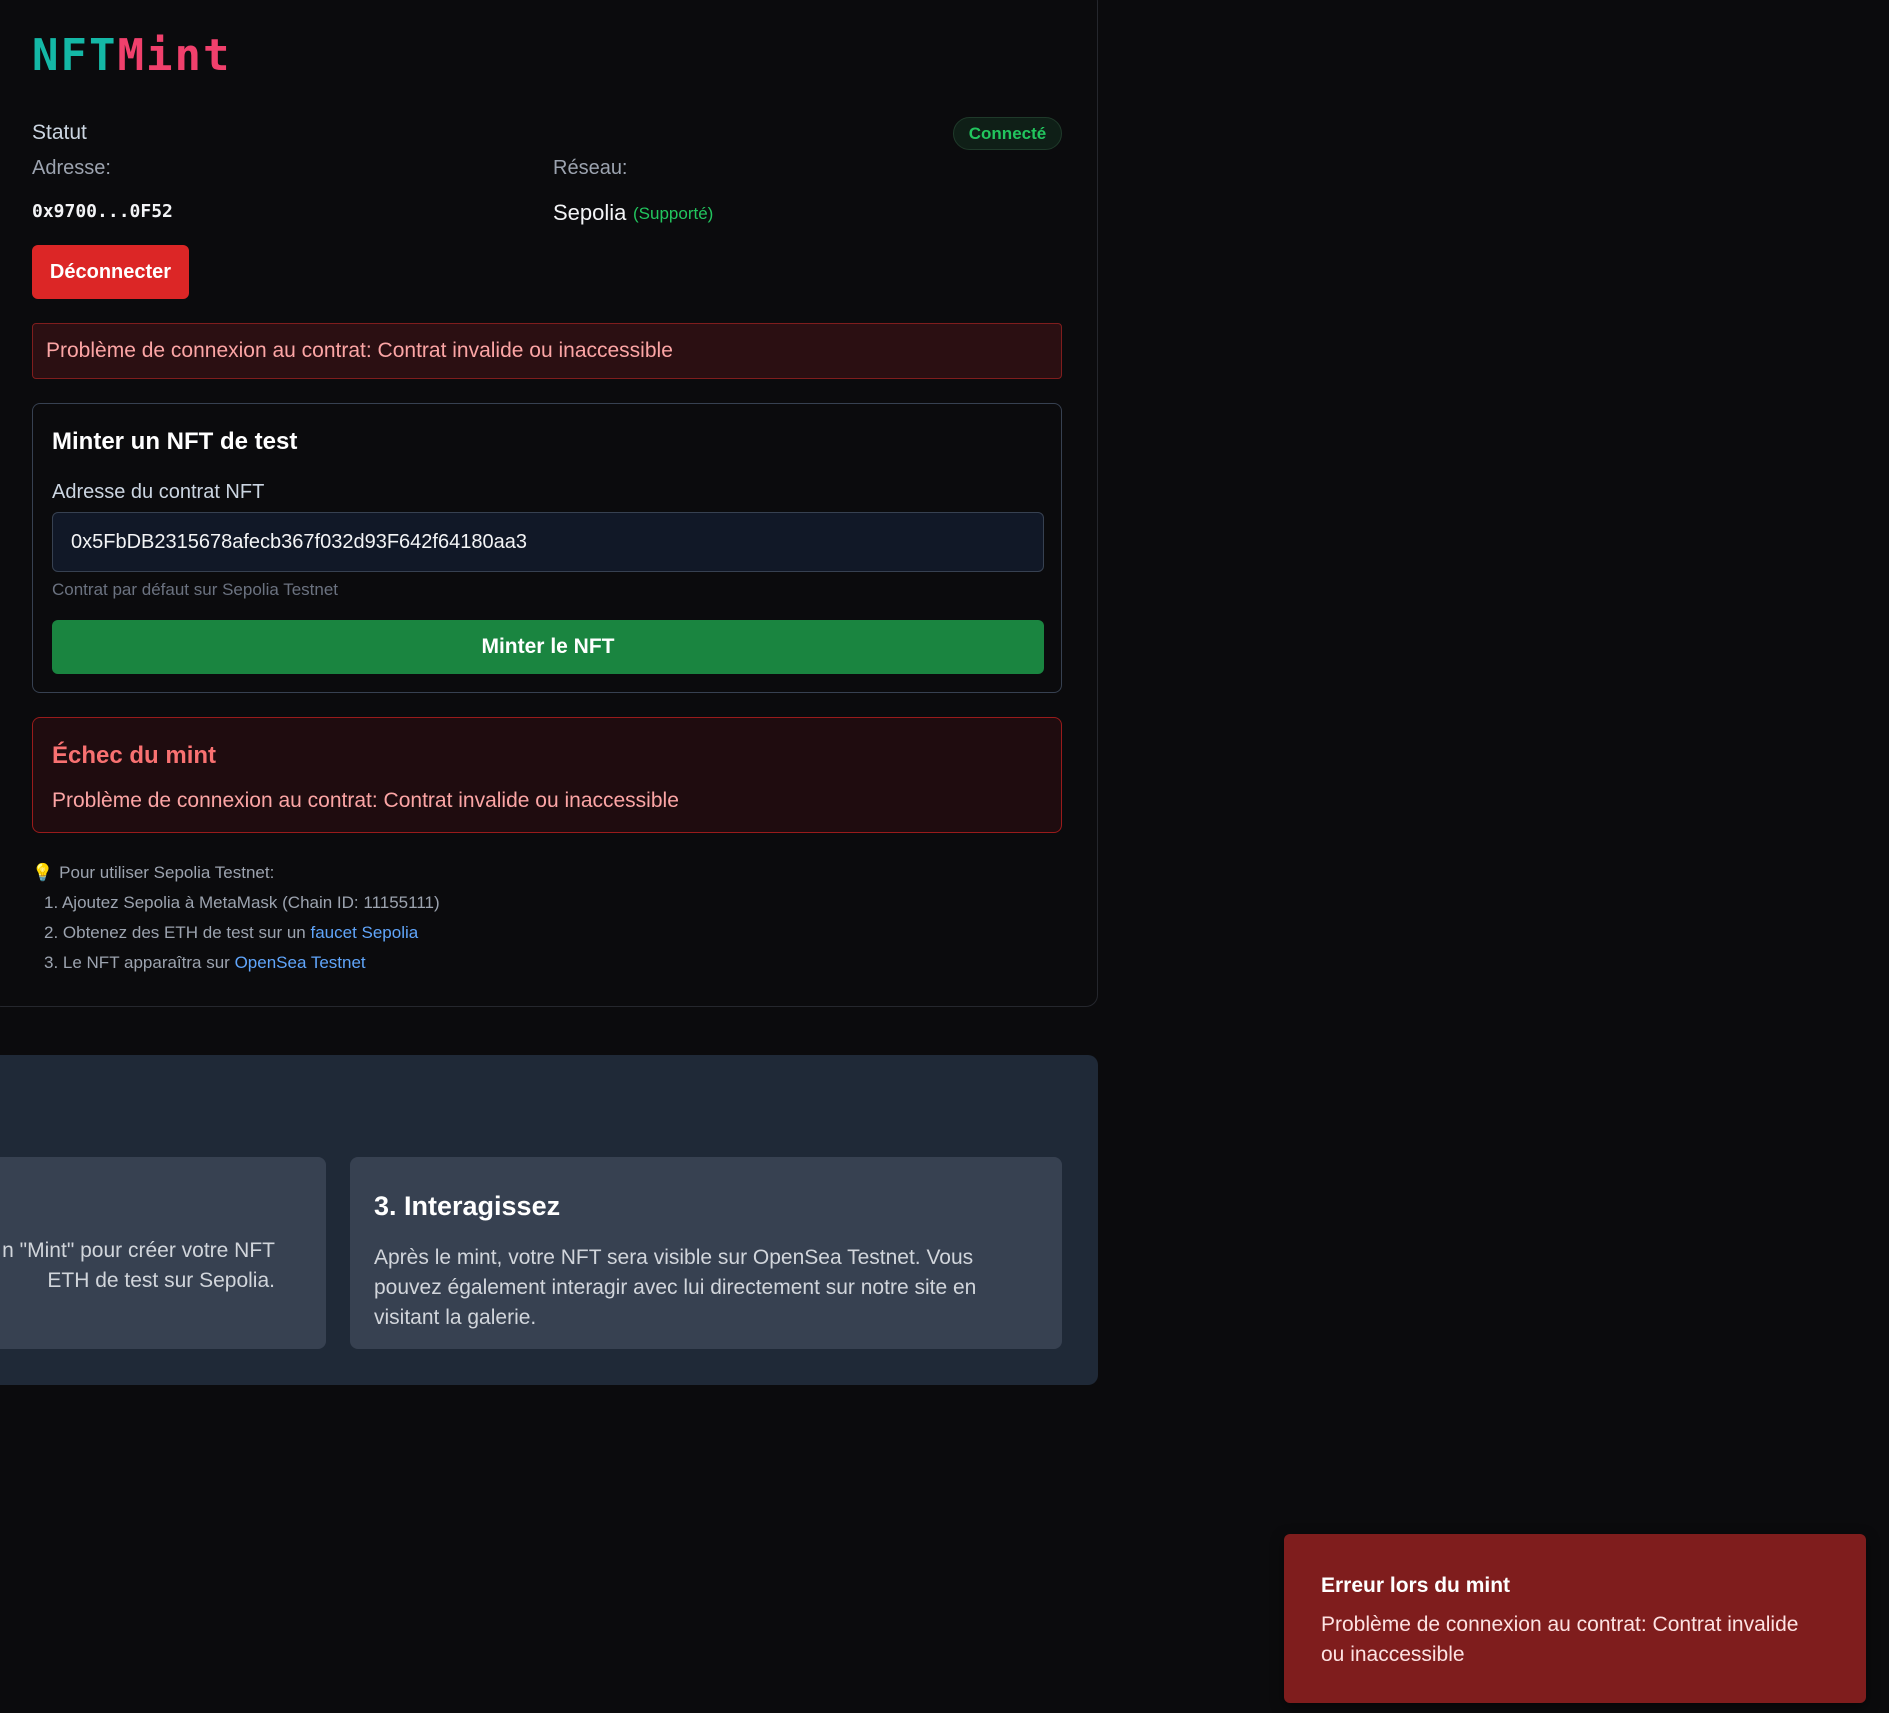 Image resolution: width=1889 pixels, height=1713 pixels. What do you see at coordinates (175, 441) in the screenshot?
I see `mint-form-title: Minter un NFT de test` at bounding box center [175, 441].